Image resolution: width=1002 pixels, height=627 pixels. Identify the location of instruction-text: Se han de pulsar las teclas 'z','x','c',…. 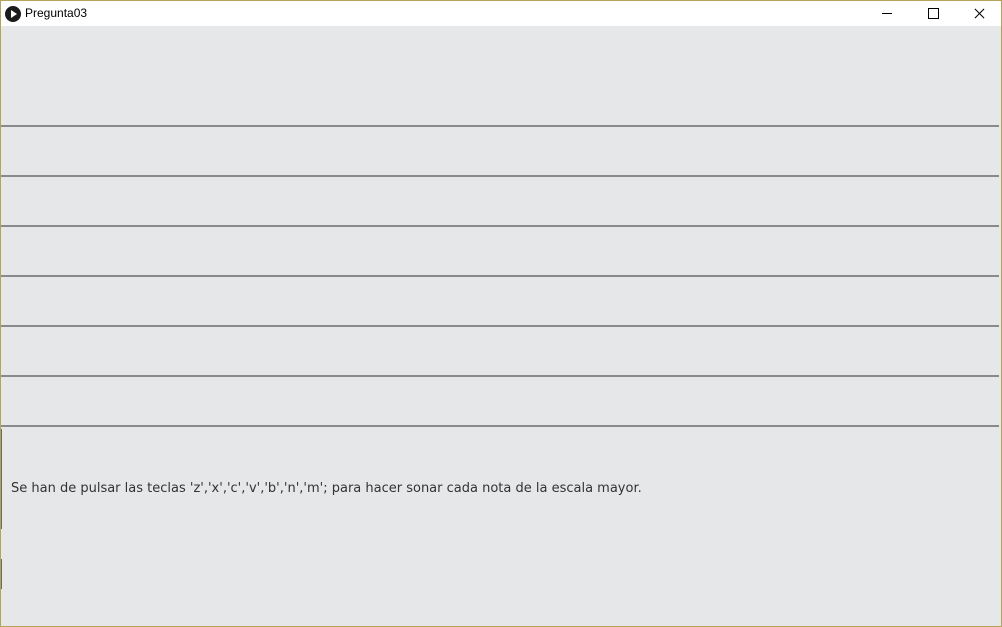
(326, 488).